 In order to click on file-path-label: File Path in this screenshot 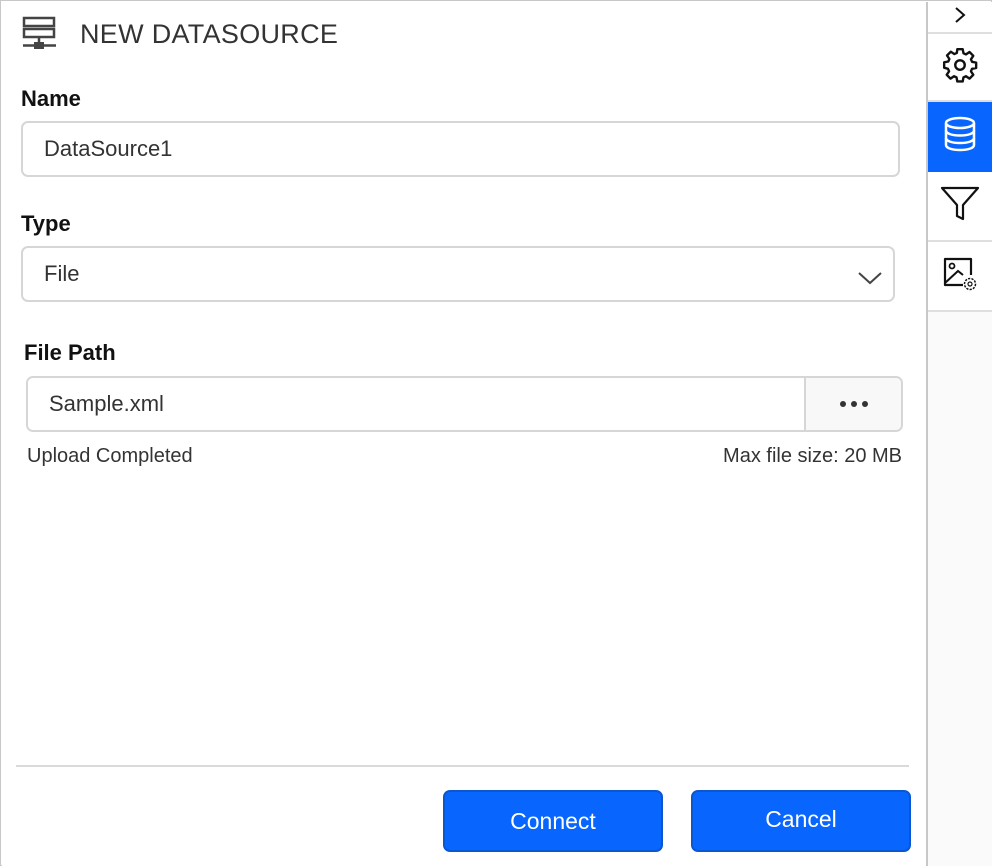, I will do `click(70, 352)`.